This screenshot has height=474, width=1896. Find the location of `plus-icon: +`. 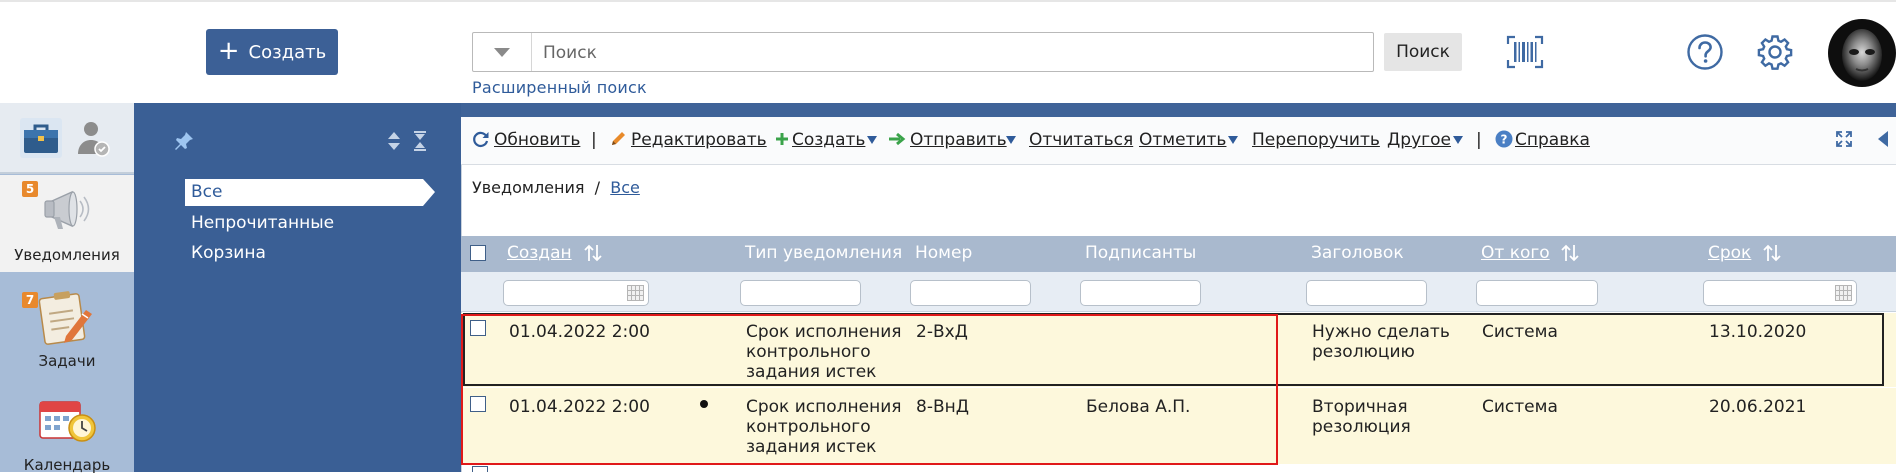

plus-icon: + is located at coordinates (228, 50).